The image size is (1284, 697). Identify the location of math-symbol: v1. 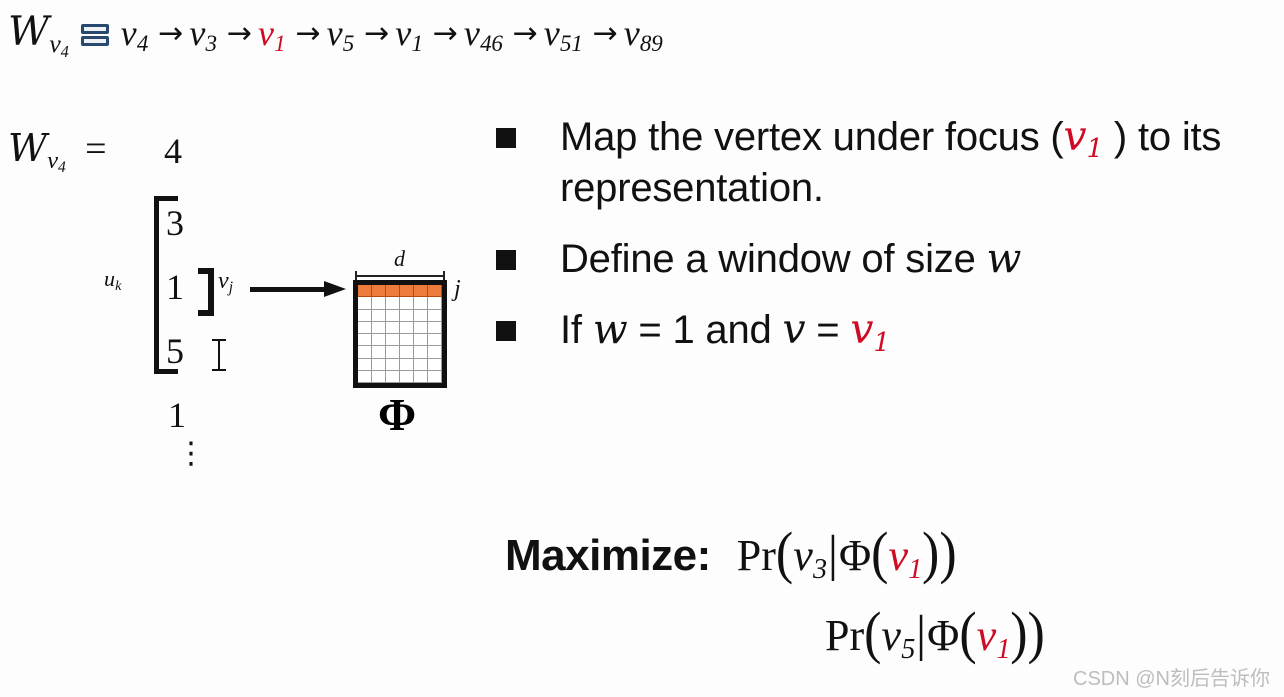
(1083, 138).